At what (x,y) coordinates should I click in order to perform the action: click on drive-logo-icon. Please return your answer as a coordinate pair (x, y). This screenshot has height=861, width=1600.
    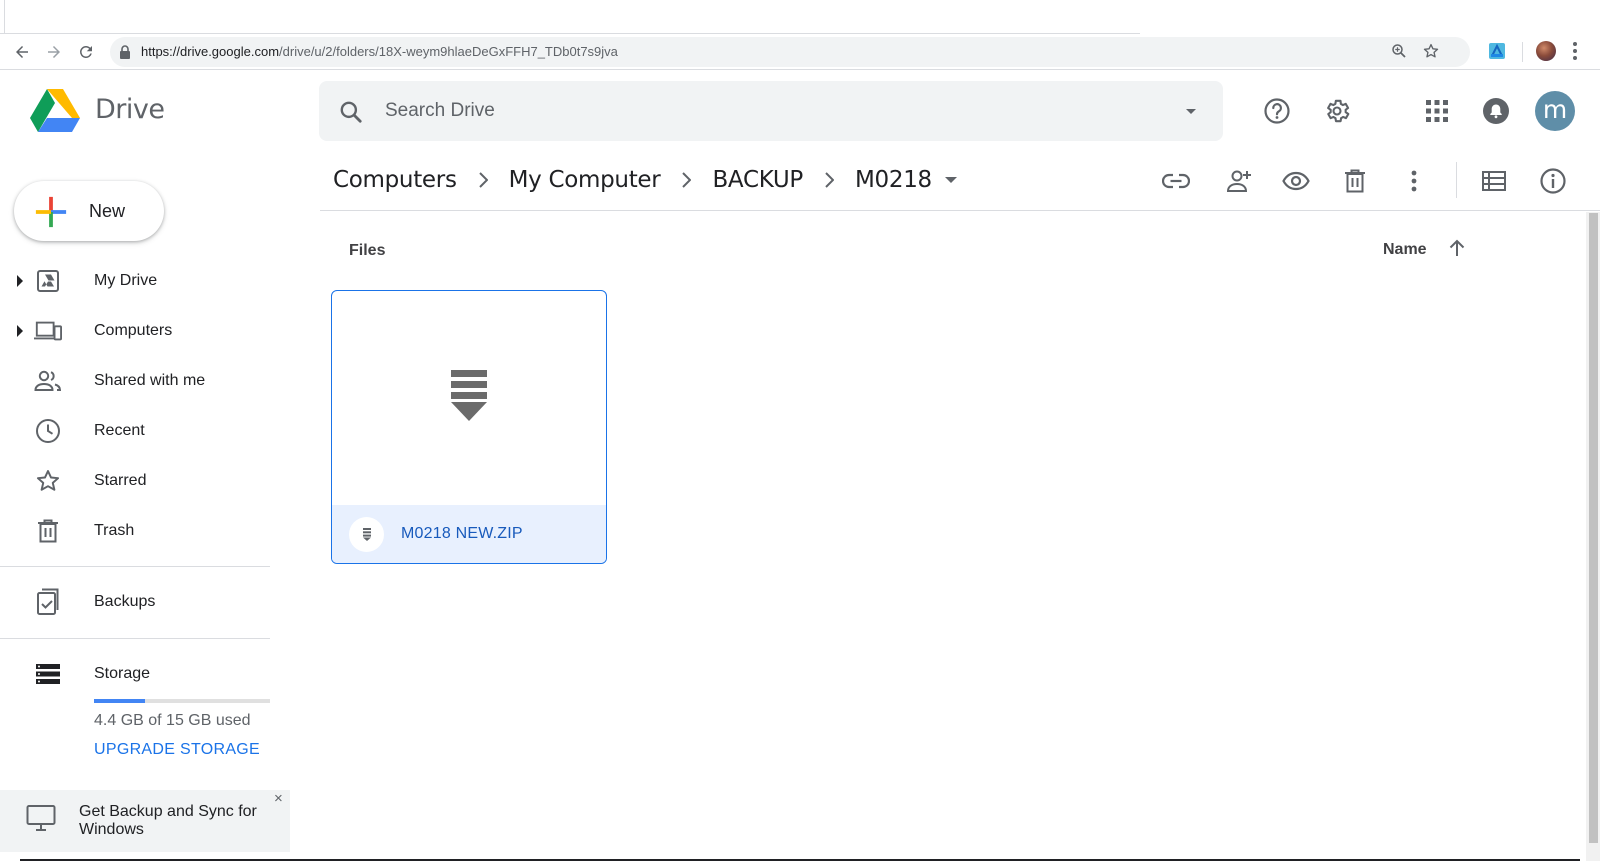
    Looking at the image, I should click on (55, 113).